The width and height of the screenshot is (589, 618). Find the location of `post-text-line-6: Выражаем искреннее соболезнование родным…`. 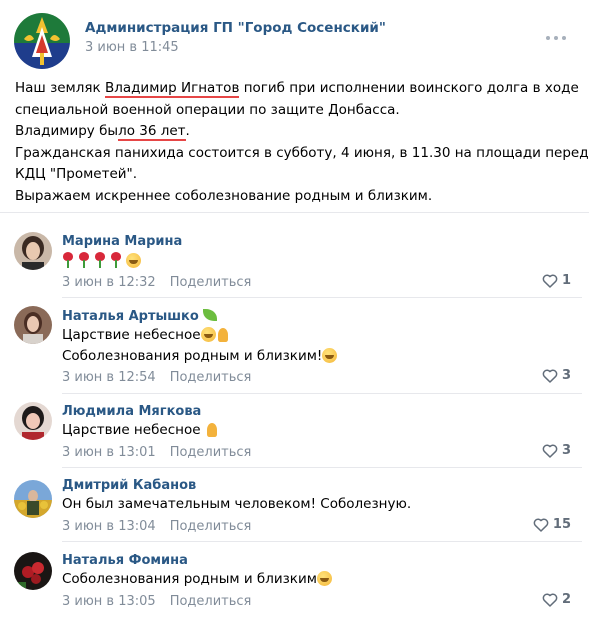

post-text-line-6: Выражаем искреннее соболезнование родным… is located at coordinates (224, 195).